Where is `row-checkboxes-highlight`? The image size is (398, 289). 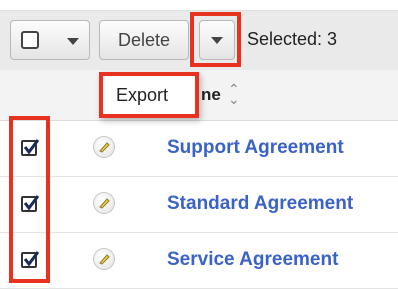
row-checkboxes-highlight is located at coordinates (29, 199).